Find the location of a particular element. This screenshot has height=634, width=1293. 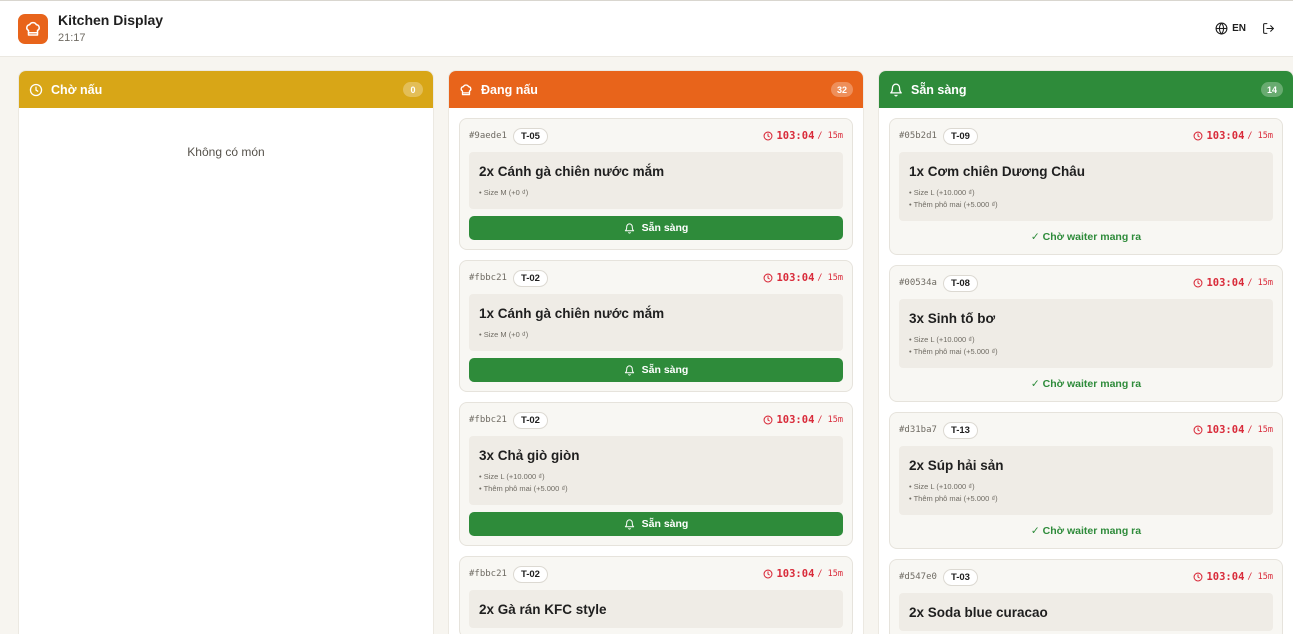

column-header-cooking: Đang nấu 32 is located at coordinates (656, 89).